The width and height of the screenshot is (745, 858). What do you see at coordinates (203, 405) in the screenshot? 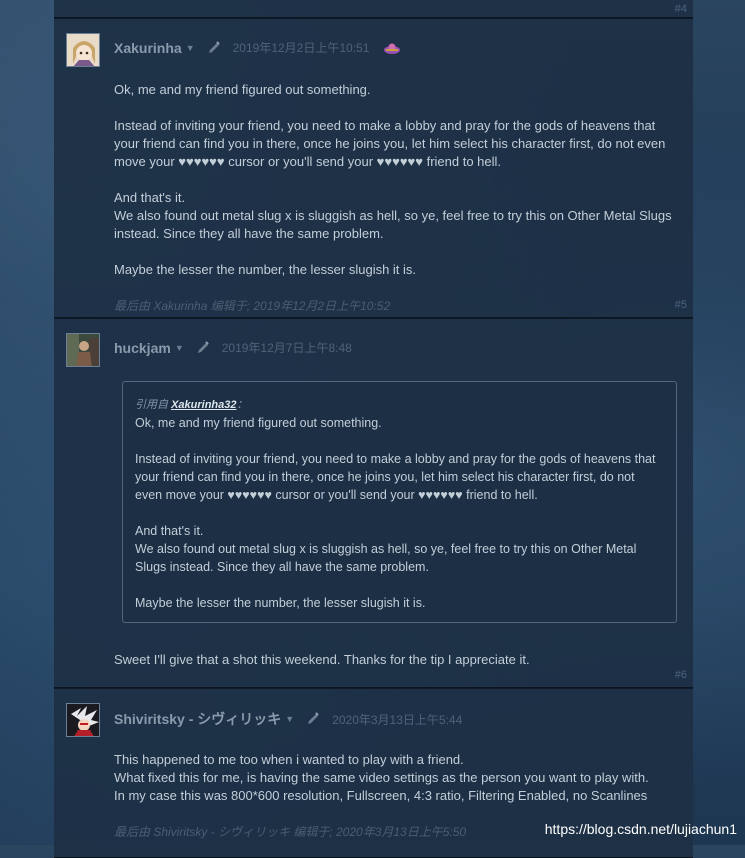
I see `quote-author-link: Xakurinha32` at bounding box center [203, 405].